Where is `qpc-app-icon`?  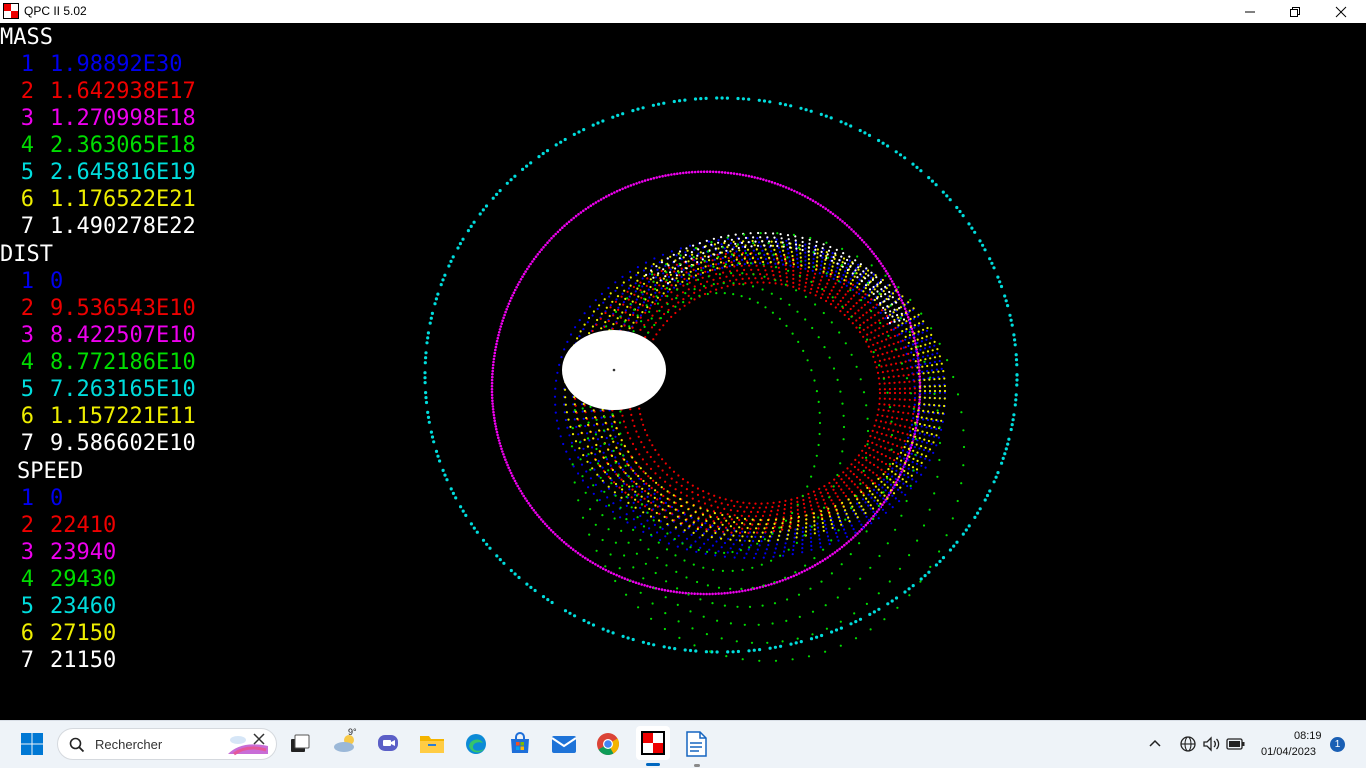
qpc-app-icon is located at coordinates (11, 11).